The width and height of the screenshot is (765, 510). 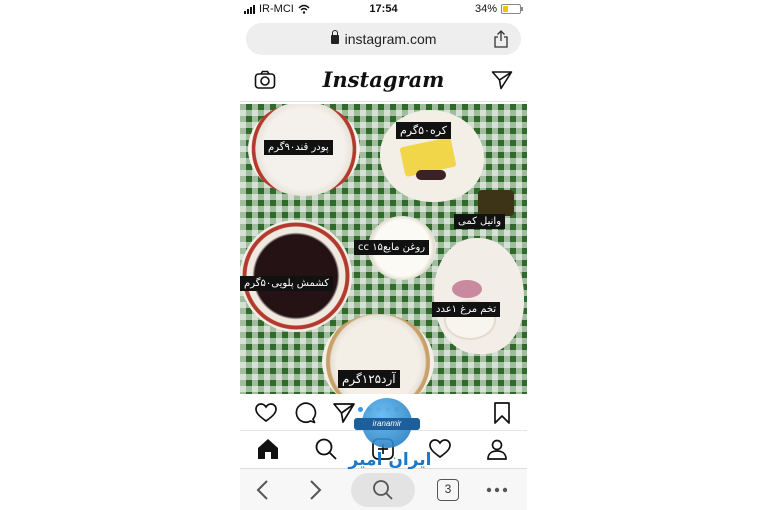 What do you see at coordinates (424, 130) in the screenshot?
I see `label-butter: کره۵۰گرم` at bounding box center [424, 130].